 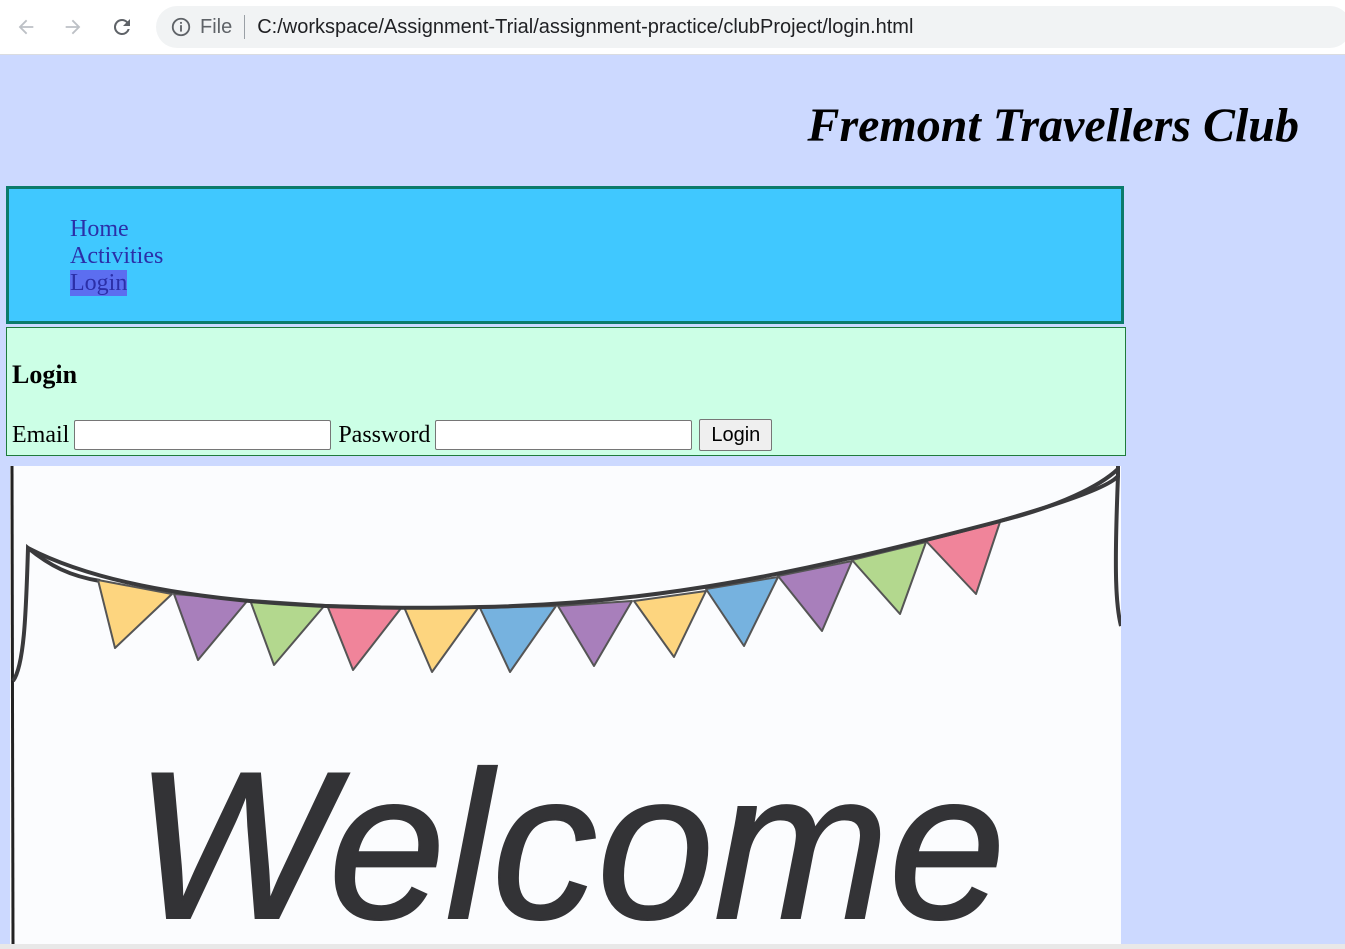 What do you see at coordinates (736, 435) in the screenshot?
I see `login-submit-button: Login` at bounding box center [736, 435].